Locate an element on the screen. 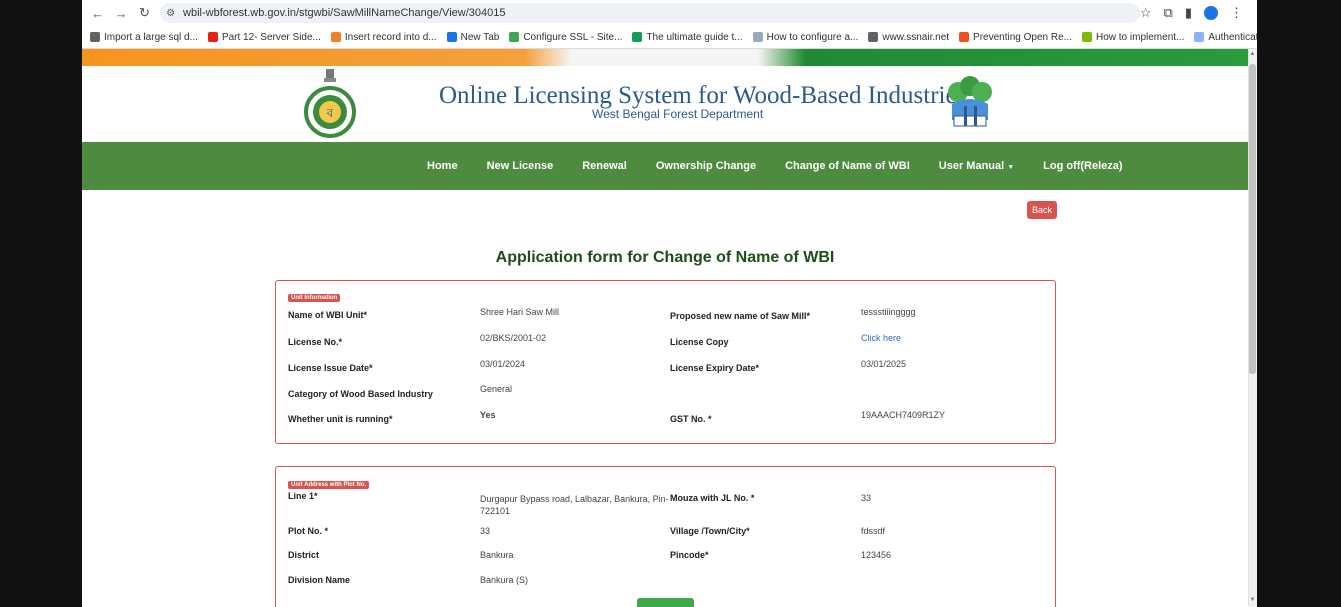 Image resolution: width=1341 pixels, height=607 pixels. extensions-icon: ⧉ is located at coordinates (1168, 13).